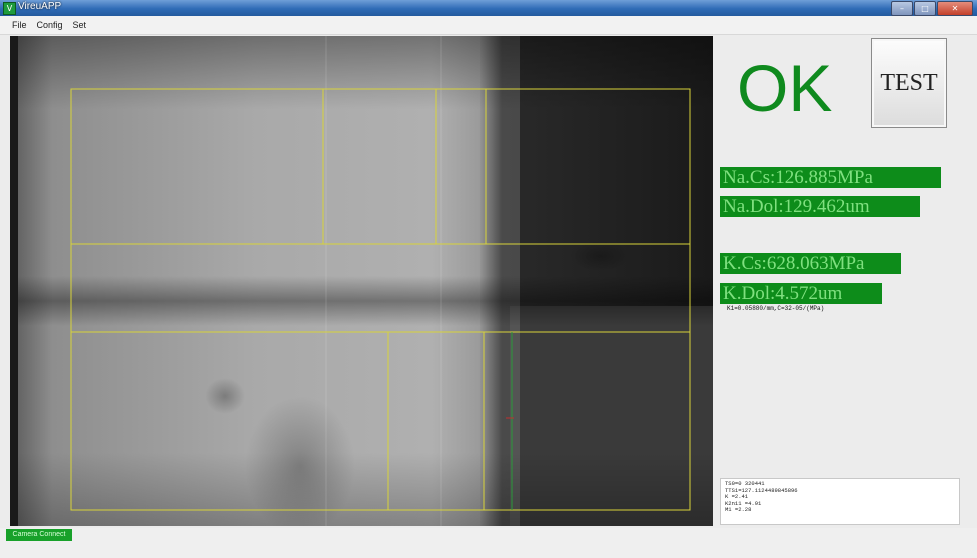  Describe the element at coordinates (785, 88) in the screenshot. I see `result-status: OK` at that location.